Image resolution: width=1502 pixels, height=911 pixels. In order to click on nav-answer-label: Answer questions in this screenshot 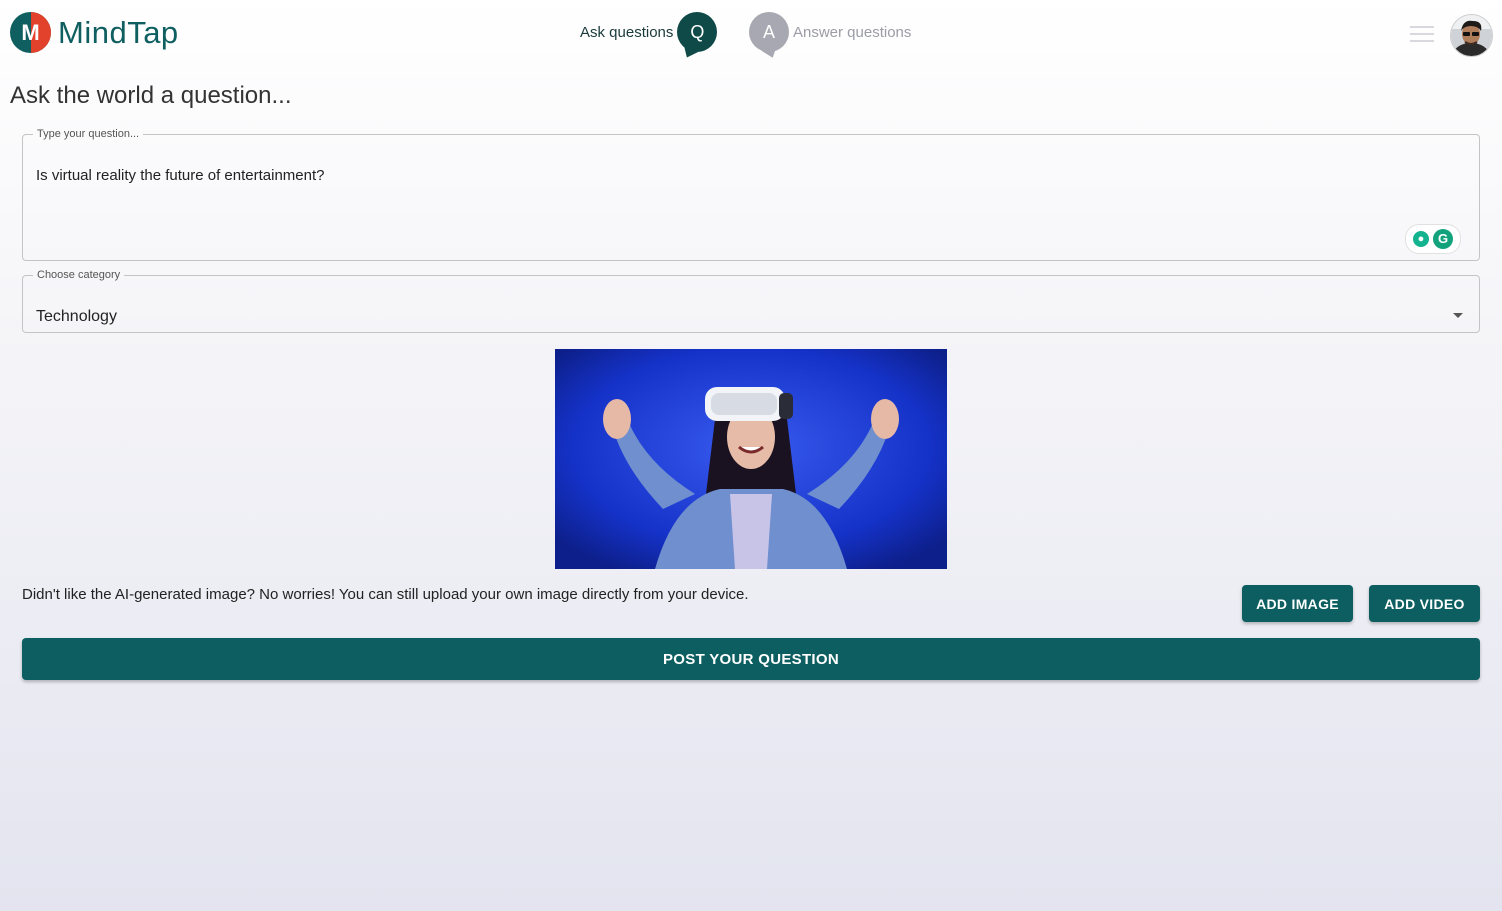, I will do `click(852, 32)`.